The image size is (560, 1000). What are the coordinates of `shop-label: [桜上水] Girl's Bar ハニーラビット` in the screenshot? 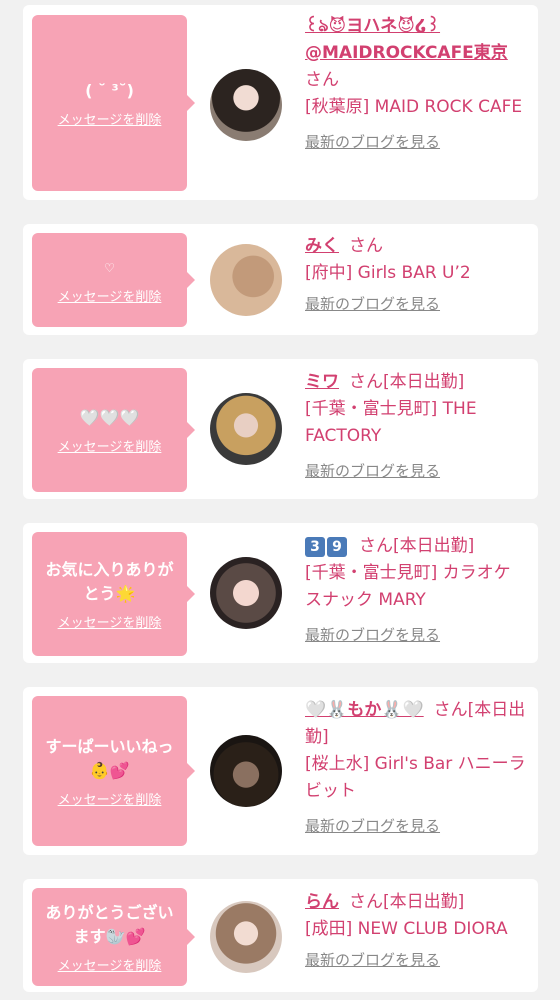 It's located at (415, 777).